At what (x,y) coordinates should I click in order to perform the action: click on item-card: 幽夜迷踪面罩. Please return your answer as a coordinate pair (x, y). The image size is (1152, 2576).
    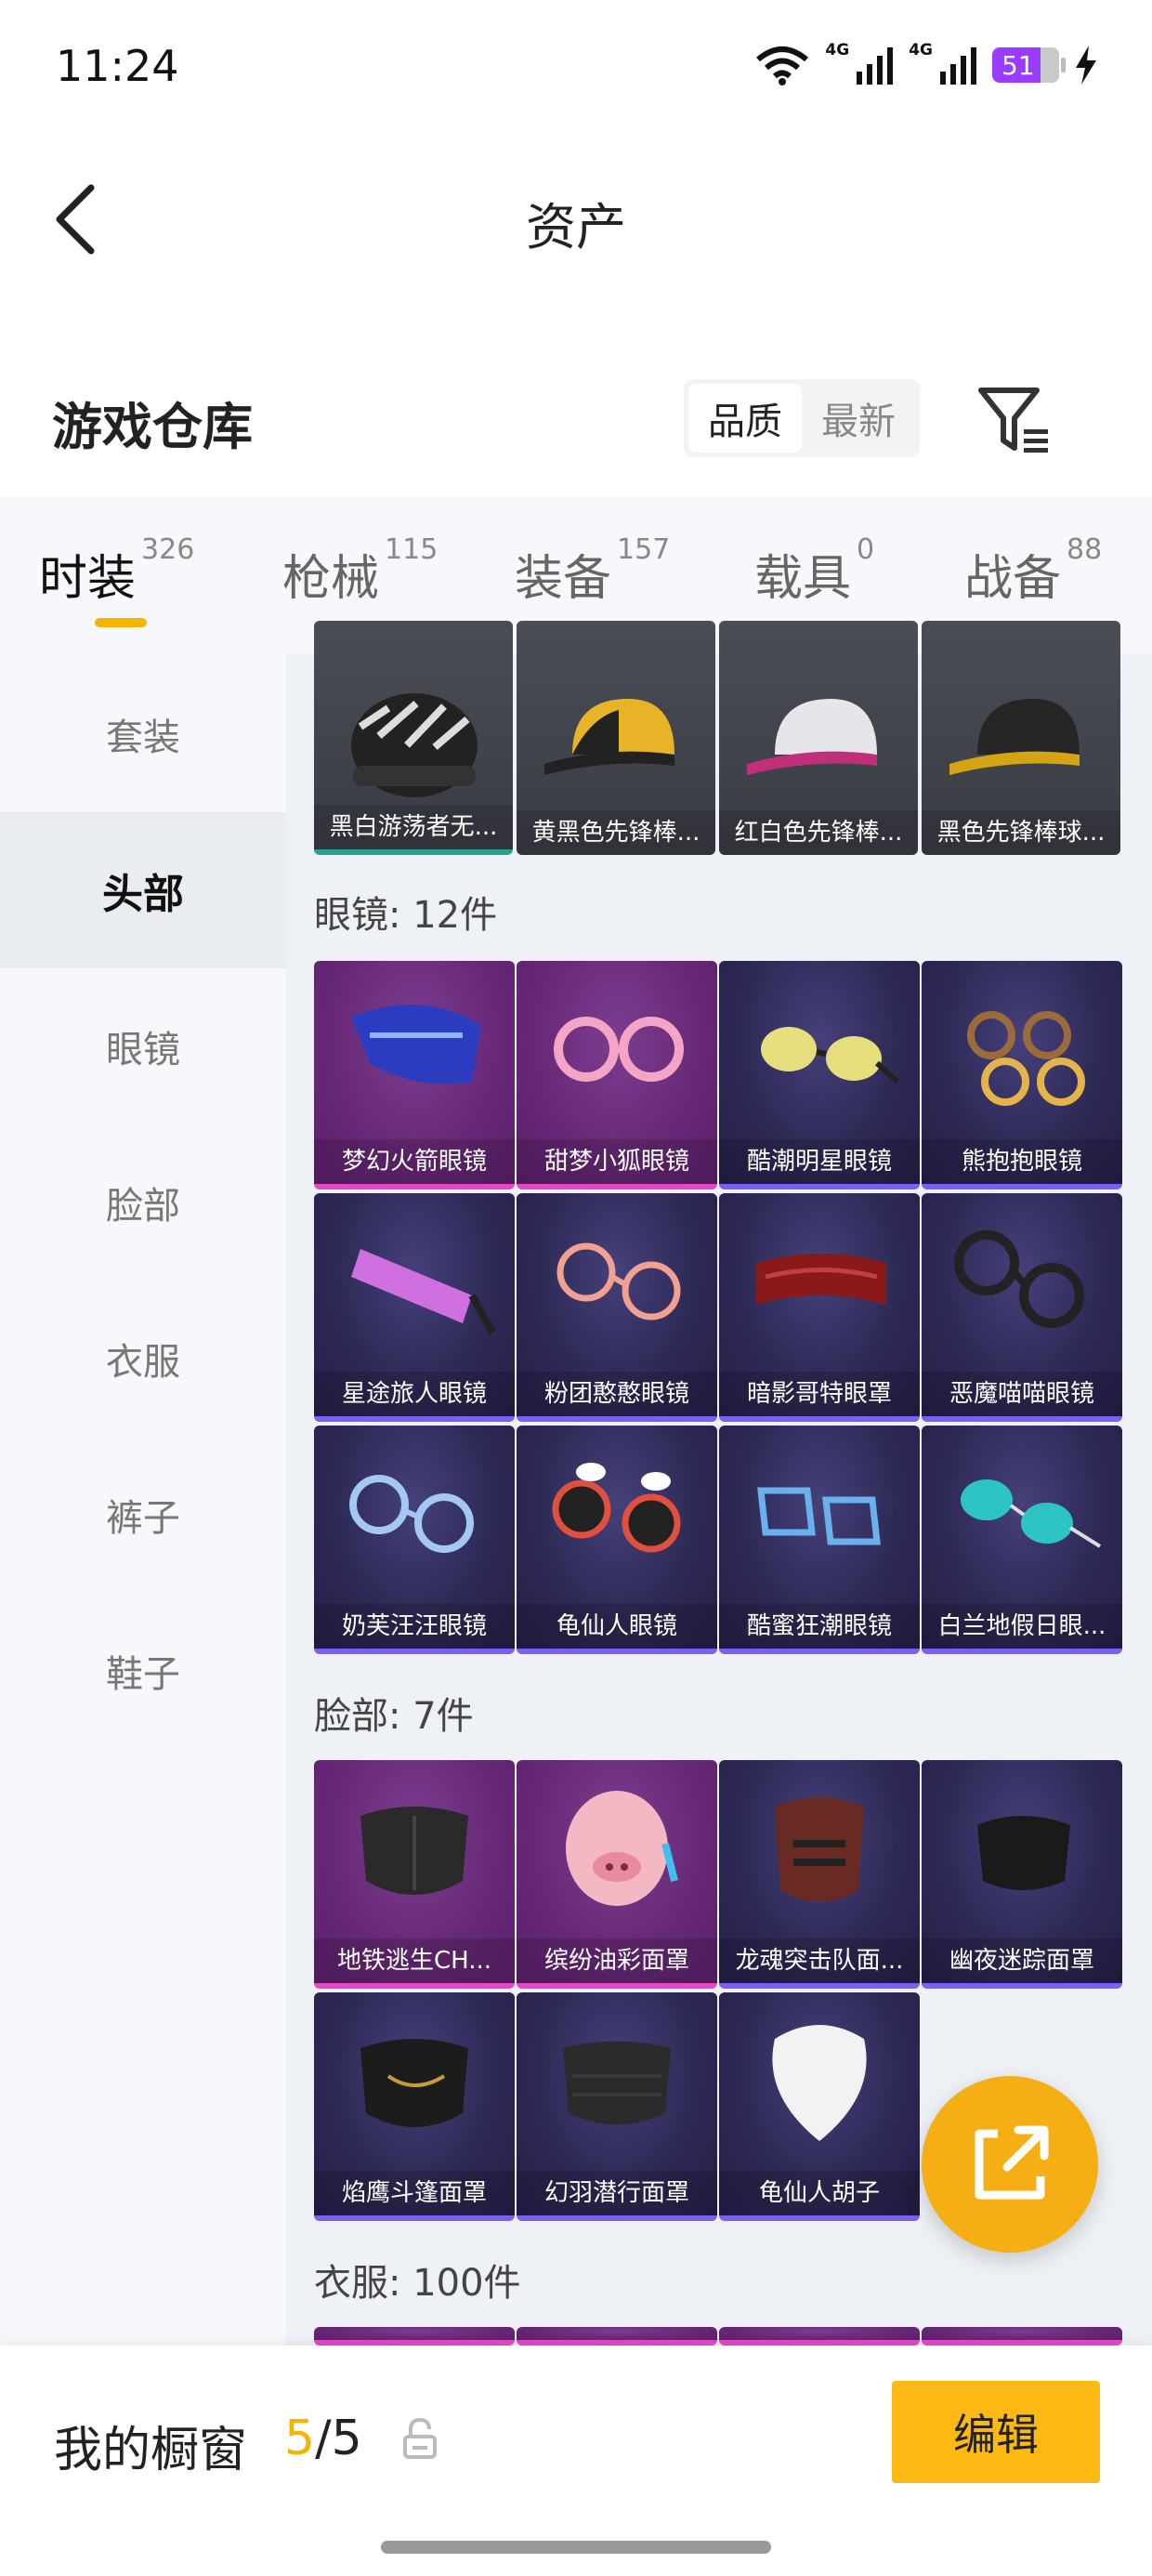
    Looking at the image, I should click on (1022, 1874).